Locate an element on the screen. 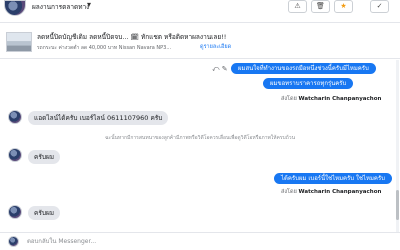 The width and height of the screenshot is (400, 250). reply-composer is located at coordinates (200, 241).